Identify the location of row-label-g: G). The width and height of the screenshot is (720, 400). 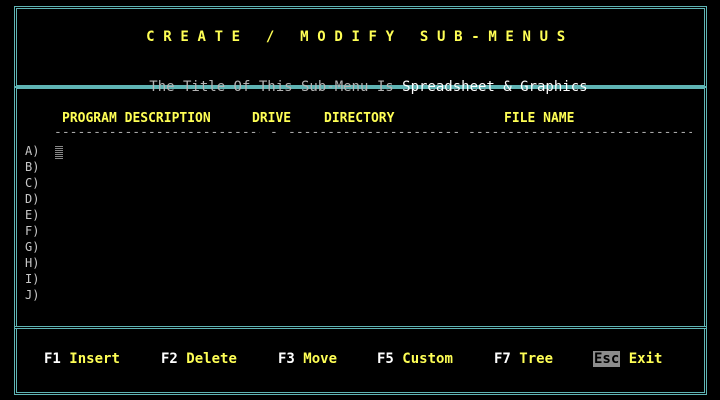
(32, 247).